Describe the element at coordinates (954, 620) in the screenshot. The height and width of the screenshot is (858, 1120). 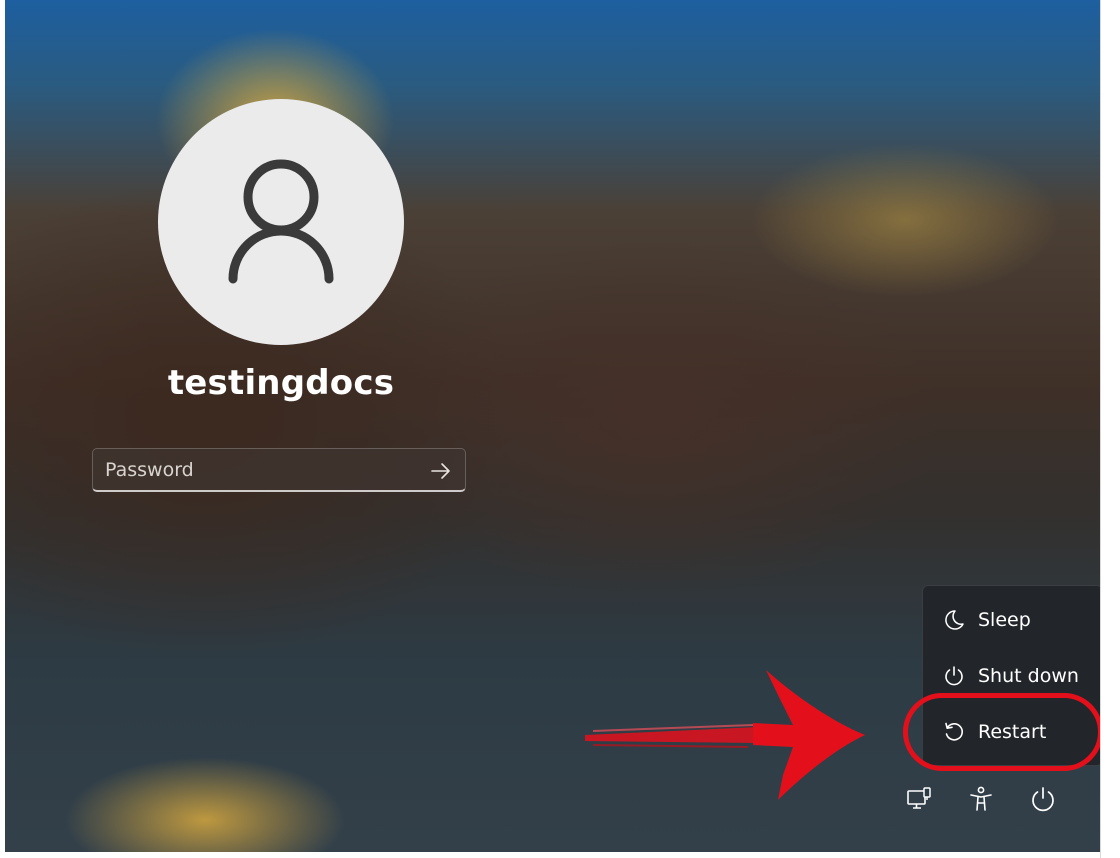
I see `moon-icon` at that location.